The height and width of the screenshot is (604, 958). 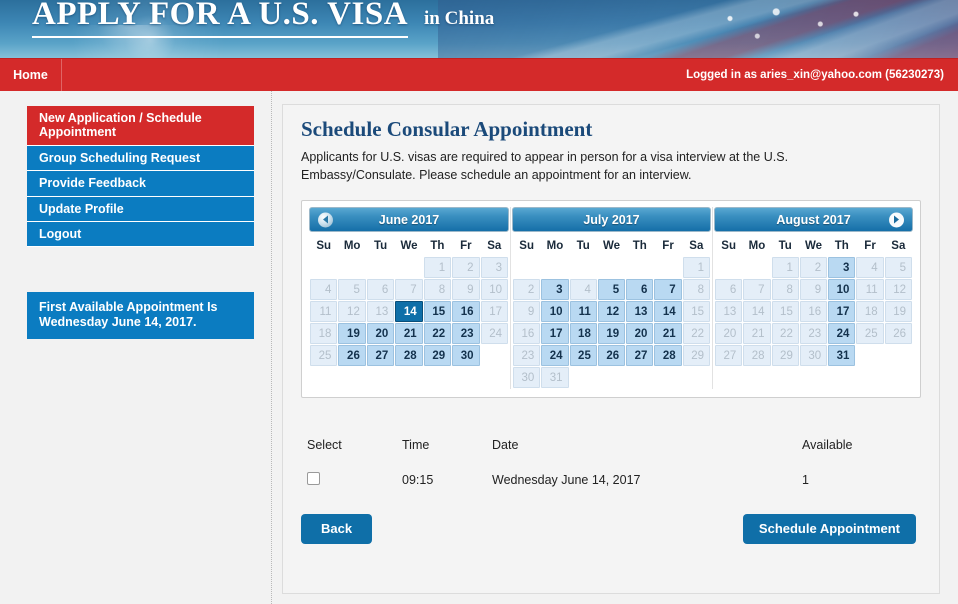 What do you see at coordinates (466, 334) in the screenshot?
I see `calendar-day-available: 23` at bounding box center [466, 334].